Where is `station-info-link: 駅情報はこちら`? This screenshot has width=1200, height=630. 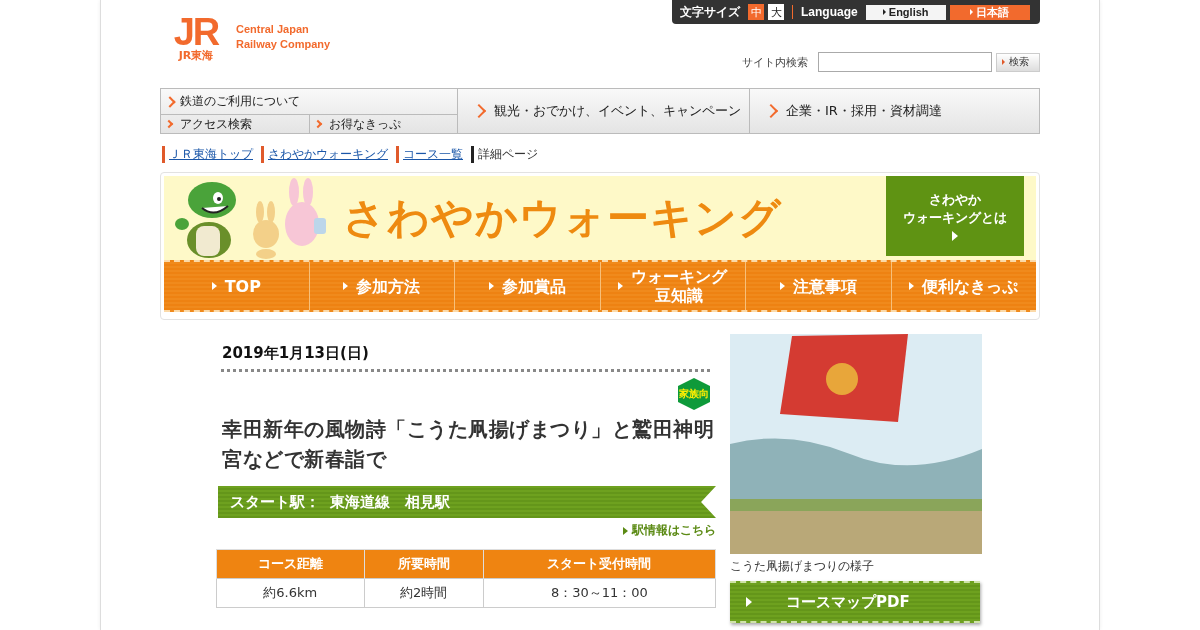
station-info-link: 駅情報はこちら is located at coordinates (669, 530).